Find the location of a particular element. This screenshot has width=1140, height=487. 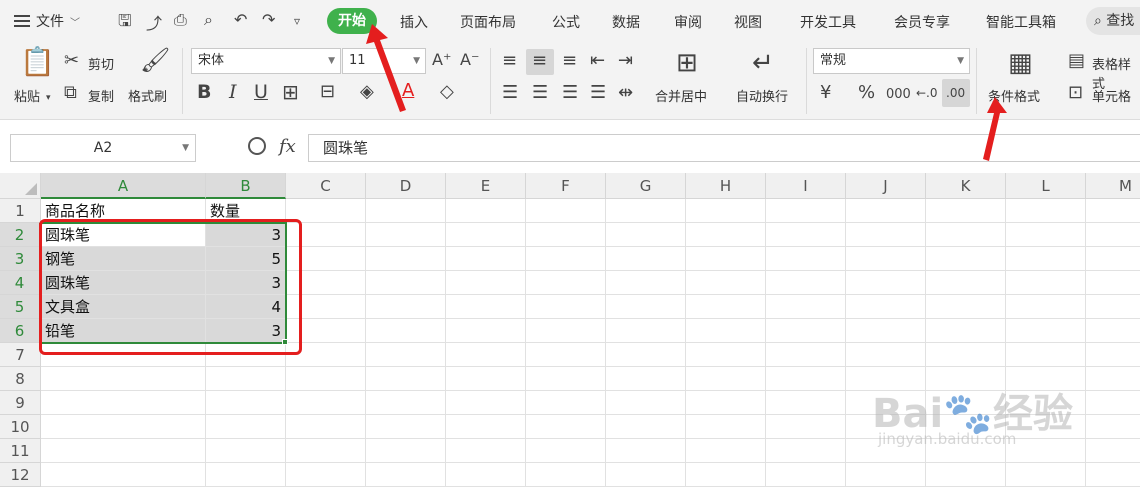

justify-icon: ☰ is located at coordinates (598, 93).